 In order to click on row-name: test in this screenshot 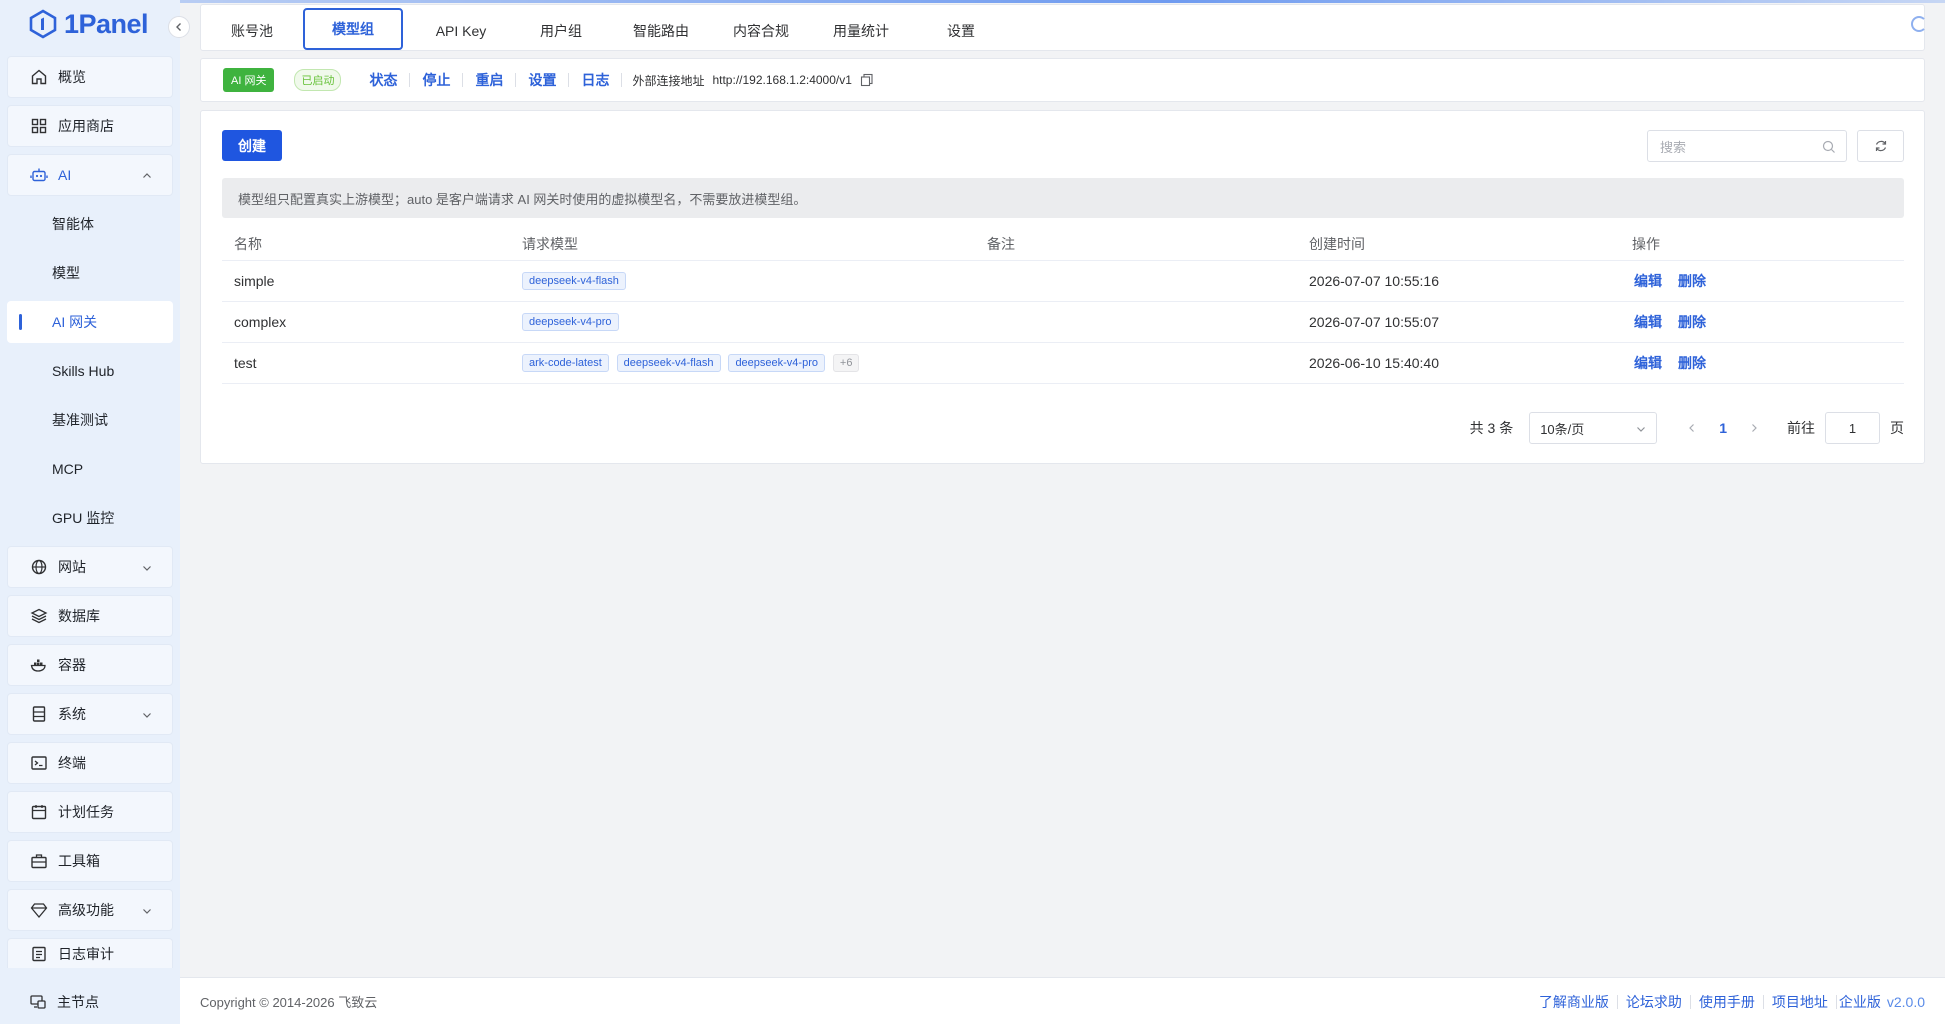, I will do `click(366, 363)`.